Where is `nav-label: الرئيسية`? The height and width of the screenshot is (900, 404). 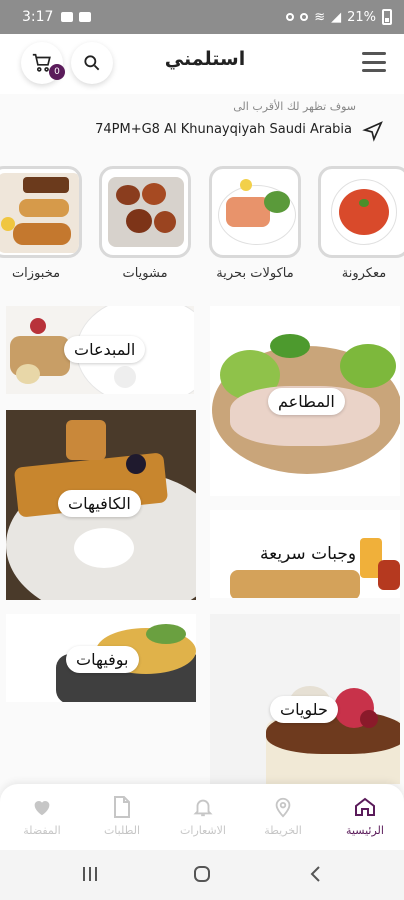
nav-label: الرئيسية is located at coordinates (365, 830).